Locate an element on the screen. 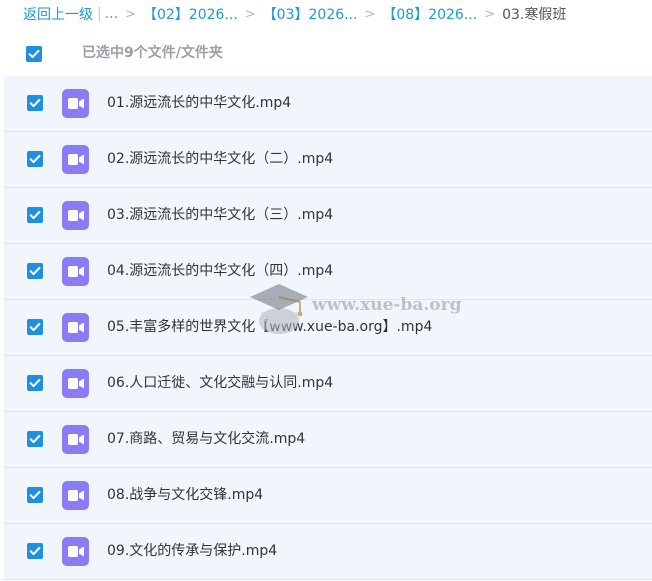  file-name: 06.人口迁徙、文化交融与认同.mp4 is located at coordinates (220, 383).